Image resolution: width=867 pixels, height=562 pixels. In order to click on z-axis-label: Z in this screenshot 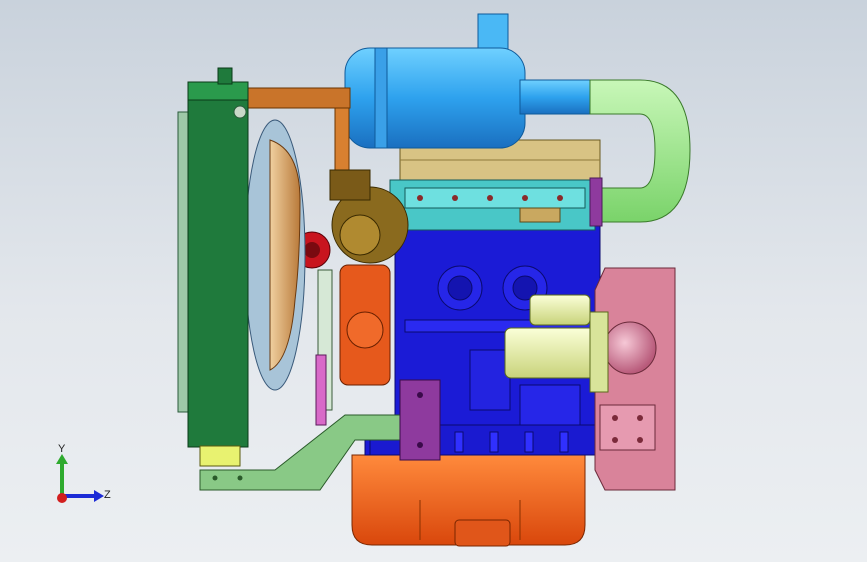, I will do `click(107, 495)`.